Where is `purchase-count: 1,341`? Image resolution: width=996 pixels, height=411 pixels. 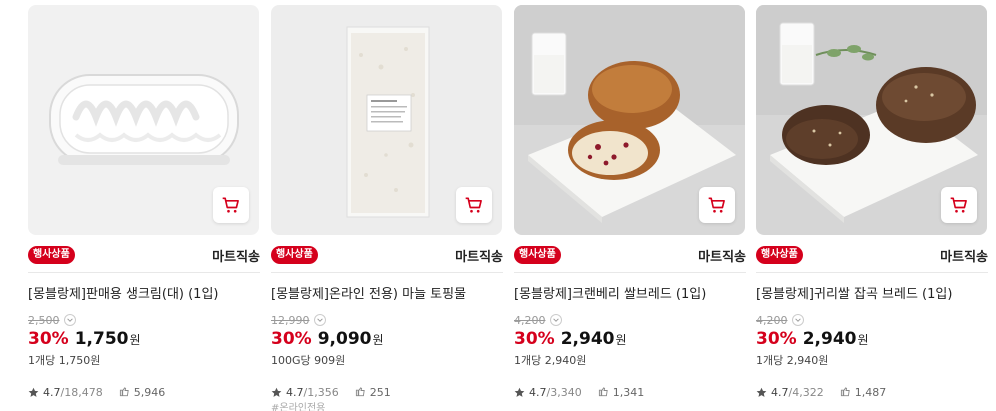
purchase-count: 1,341 is located at coordinates (628, 392).